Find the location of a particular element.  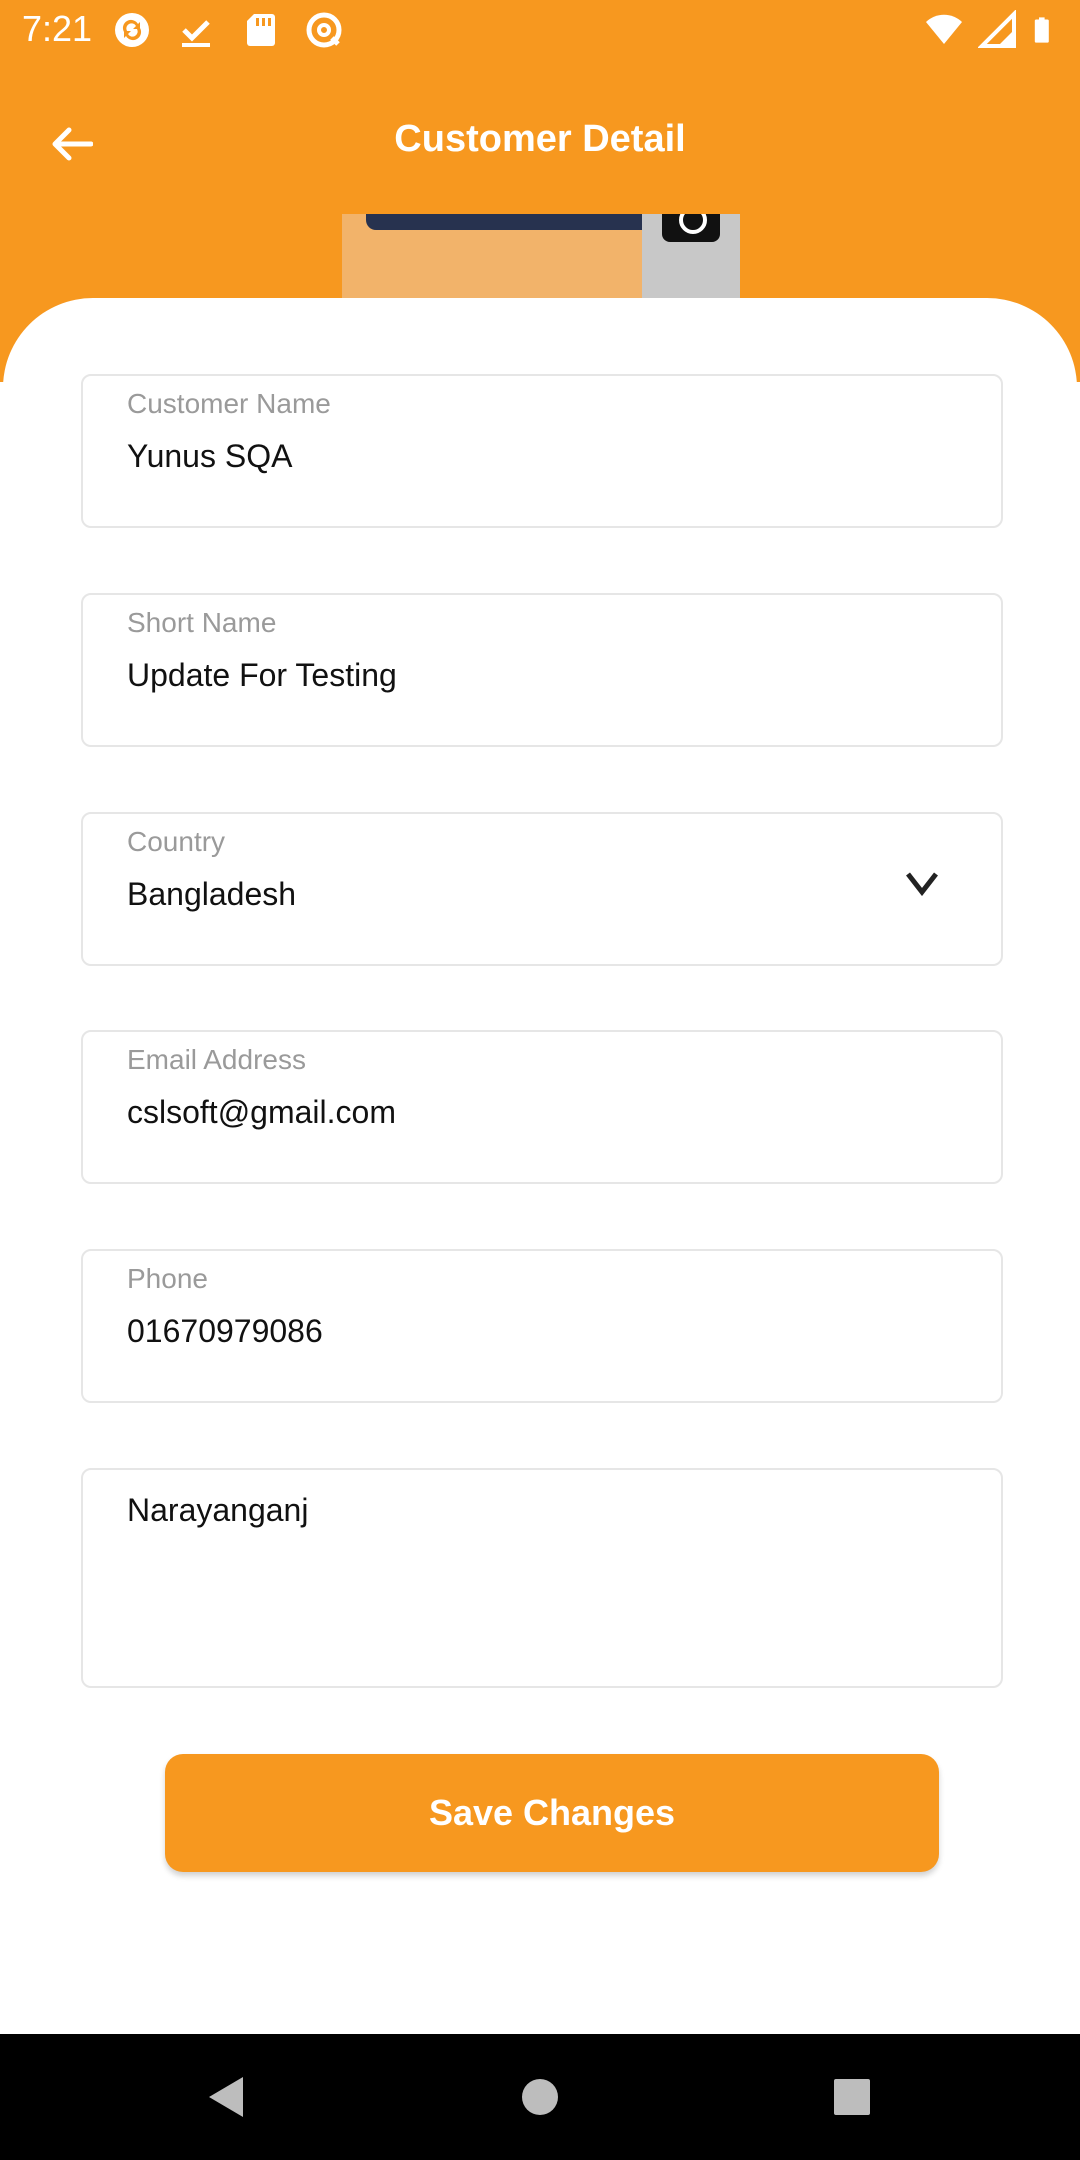

status-bar: 7:21 is located at coordinates (540, 31).